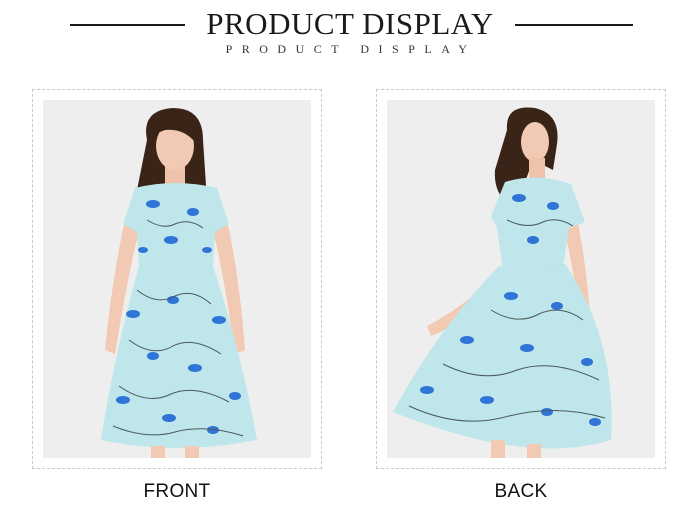  What do you see at coordinates (127, 25) in the screenshot?
I see `title-divider-left` at bounding box center [127, 25].